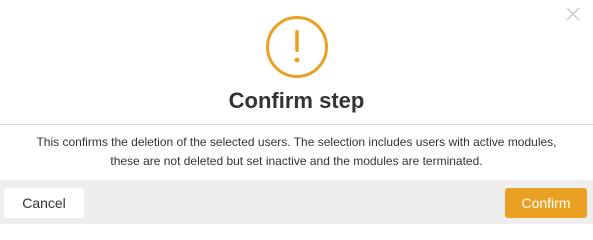  What do you see at coordinates (297, 47) in the screenshot?
I see `warning-exclamation-icon` at bounding box center [297, 47].